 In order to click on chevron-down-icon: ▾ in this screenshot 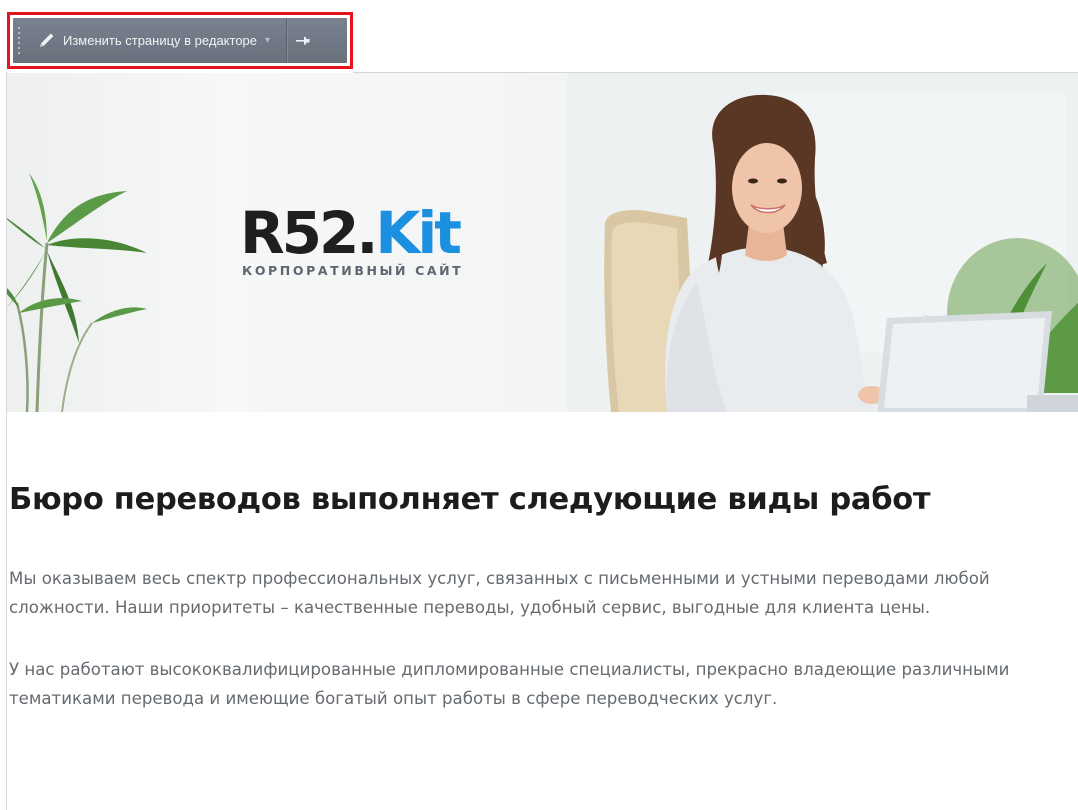, I will do `click(267, 40)`.